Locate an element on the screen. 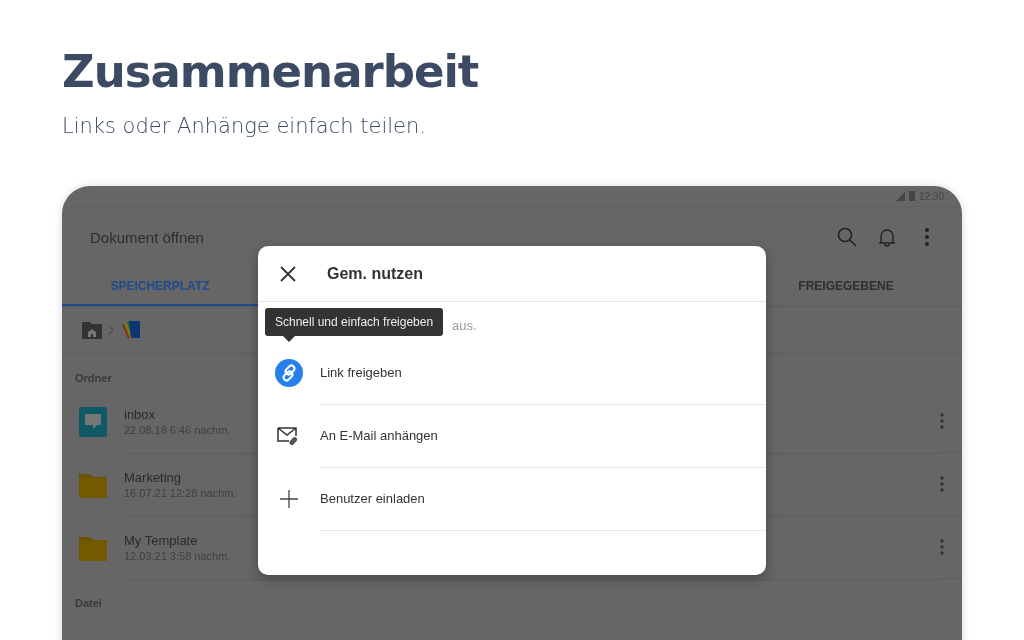  dialog-hint: aus. is located at coordinates (465, 325).